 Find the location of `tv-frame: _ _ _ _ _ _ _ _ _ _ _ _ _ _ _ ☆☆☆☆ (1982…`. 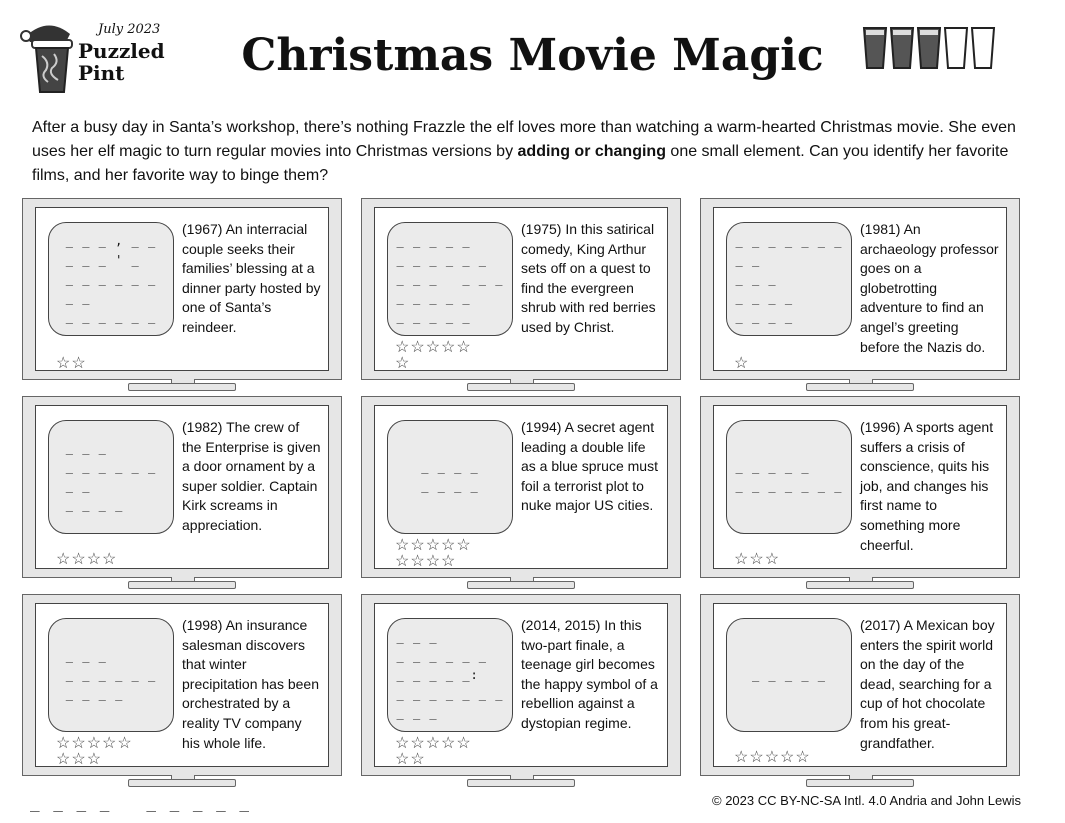

tv-frame: _ _ _ _ _ _ _ _ _ _ _ _ _ _ _ ☆☆☆☆ (1982… is located at coordinates (182, 487).